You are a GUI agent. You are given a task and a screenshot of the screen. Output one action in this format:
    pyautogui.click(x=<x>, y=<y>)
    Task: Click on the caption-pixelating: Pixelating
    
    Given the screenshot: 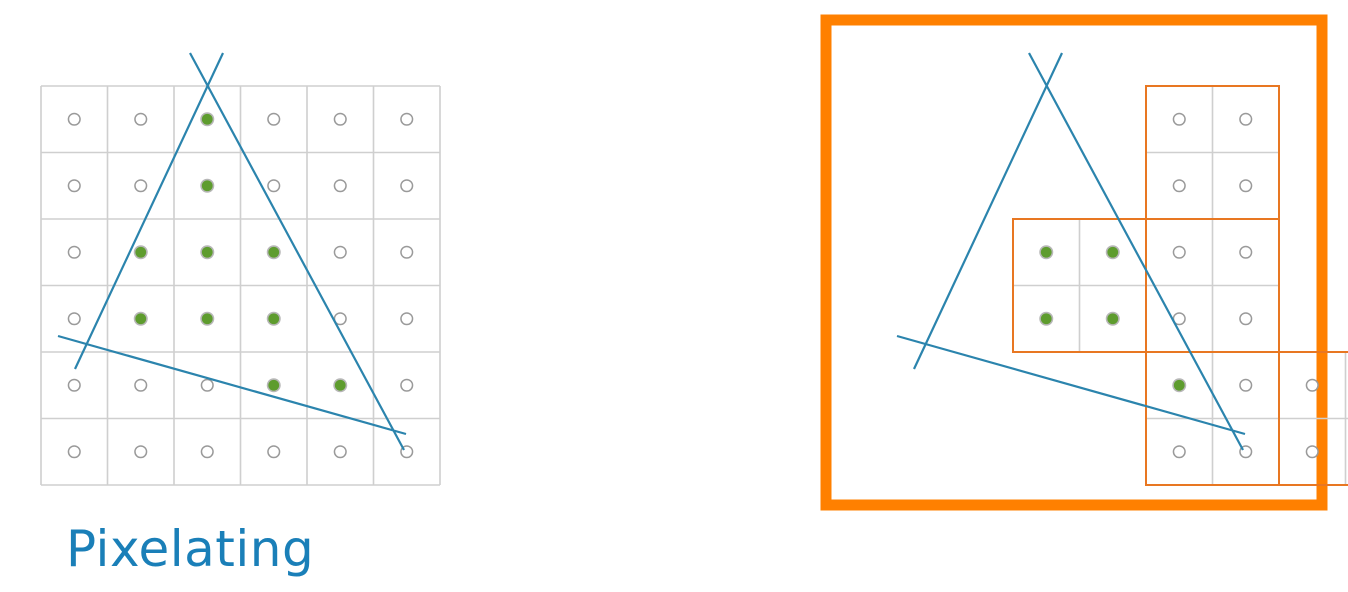 What is the action you would take?
    pyautogui.click(x=190, y=549)
    